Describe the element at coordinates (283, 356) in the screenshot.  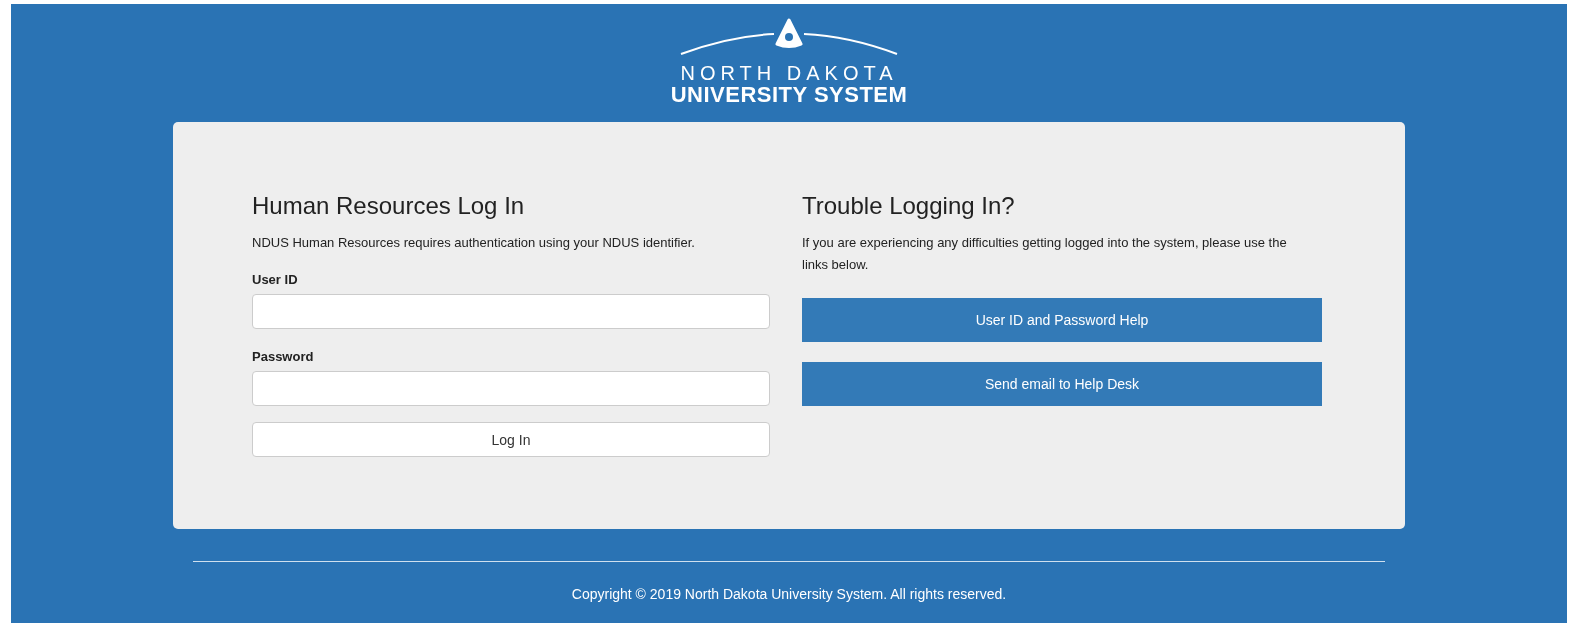
I see `field-label: Password` at that location.